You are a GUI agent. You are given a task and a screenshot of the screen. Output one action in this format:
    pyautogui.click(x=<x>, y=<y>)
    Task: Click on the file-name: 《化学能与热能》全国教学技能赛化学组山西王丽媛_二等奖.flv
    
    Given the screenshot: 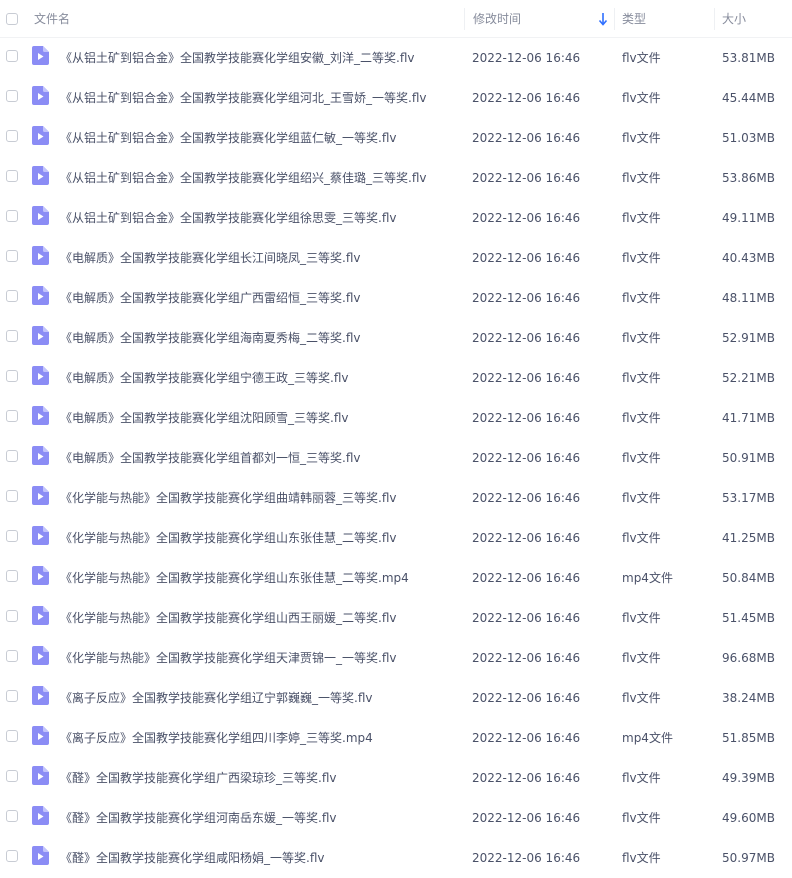 What is the action you would take?
    pyautogui.click(x=261, y=618)
    